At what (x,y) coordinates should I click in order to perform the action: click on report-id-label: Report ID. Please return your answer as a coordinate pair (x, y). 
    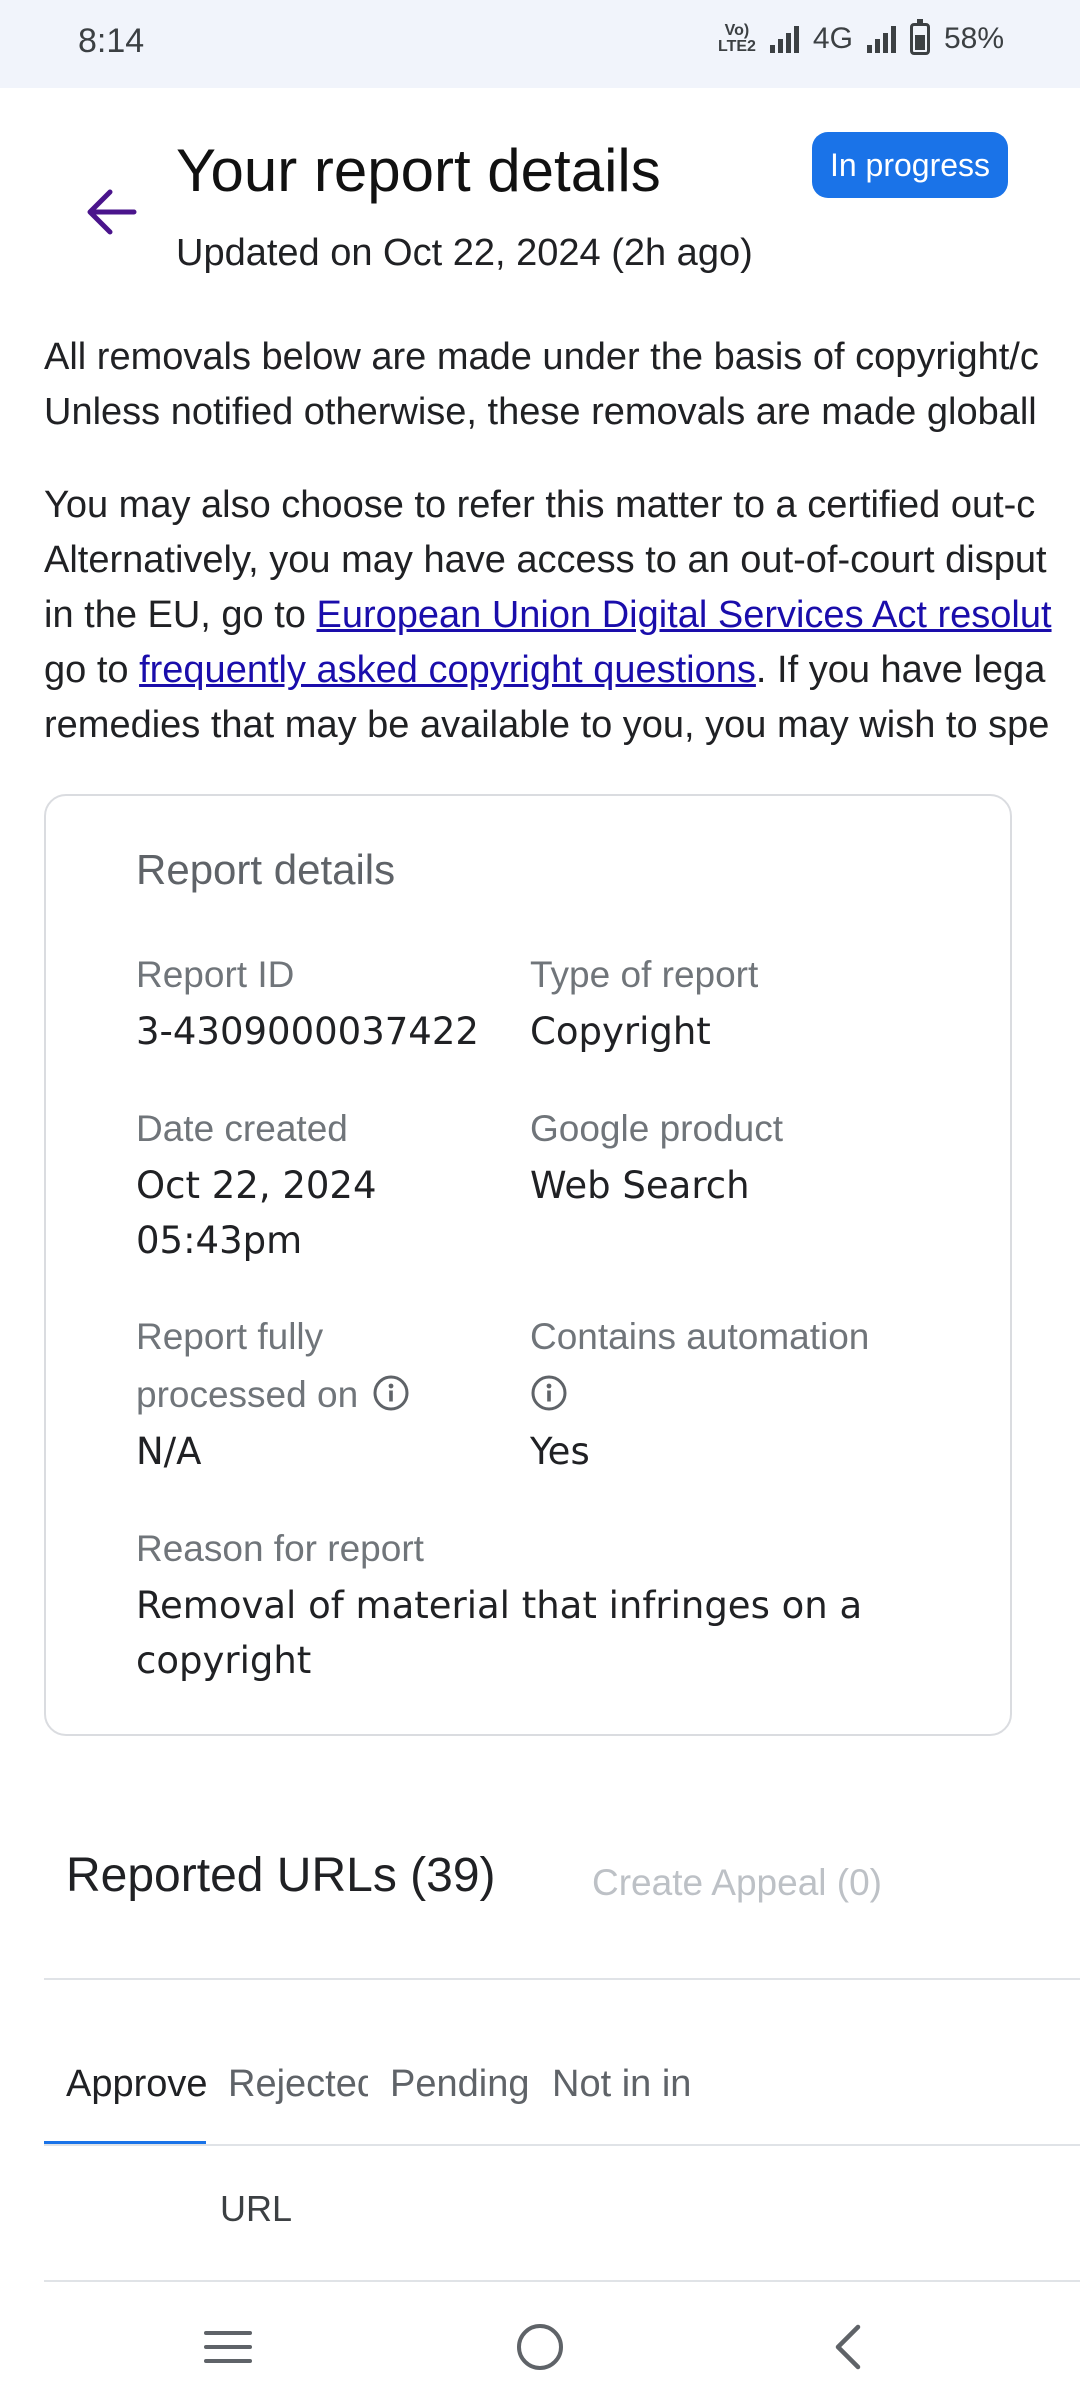
    Looking at the image, I should click on (215, 974).